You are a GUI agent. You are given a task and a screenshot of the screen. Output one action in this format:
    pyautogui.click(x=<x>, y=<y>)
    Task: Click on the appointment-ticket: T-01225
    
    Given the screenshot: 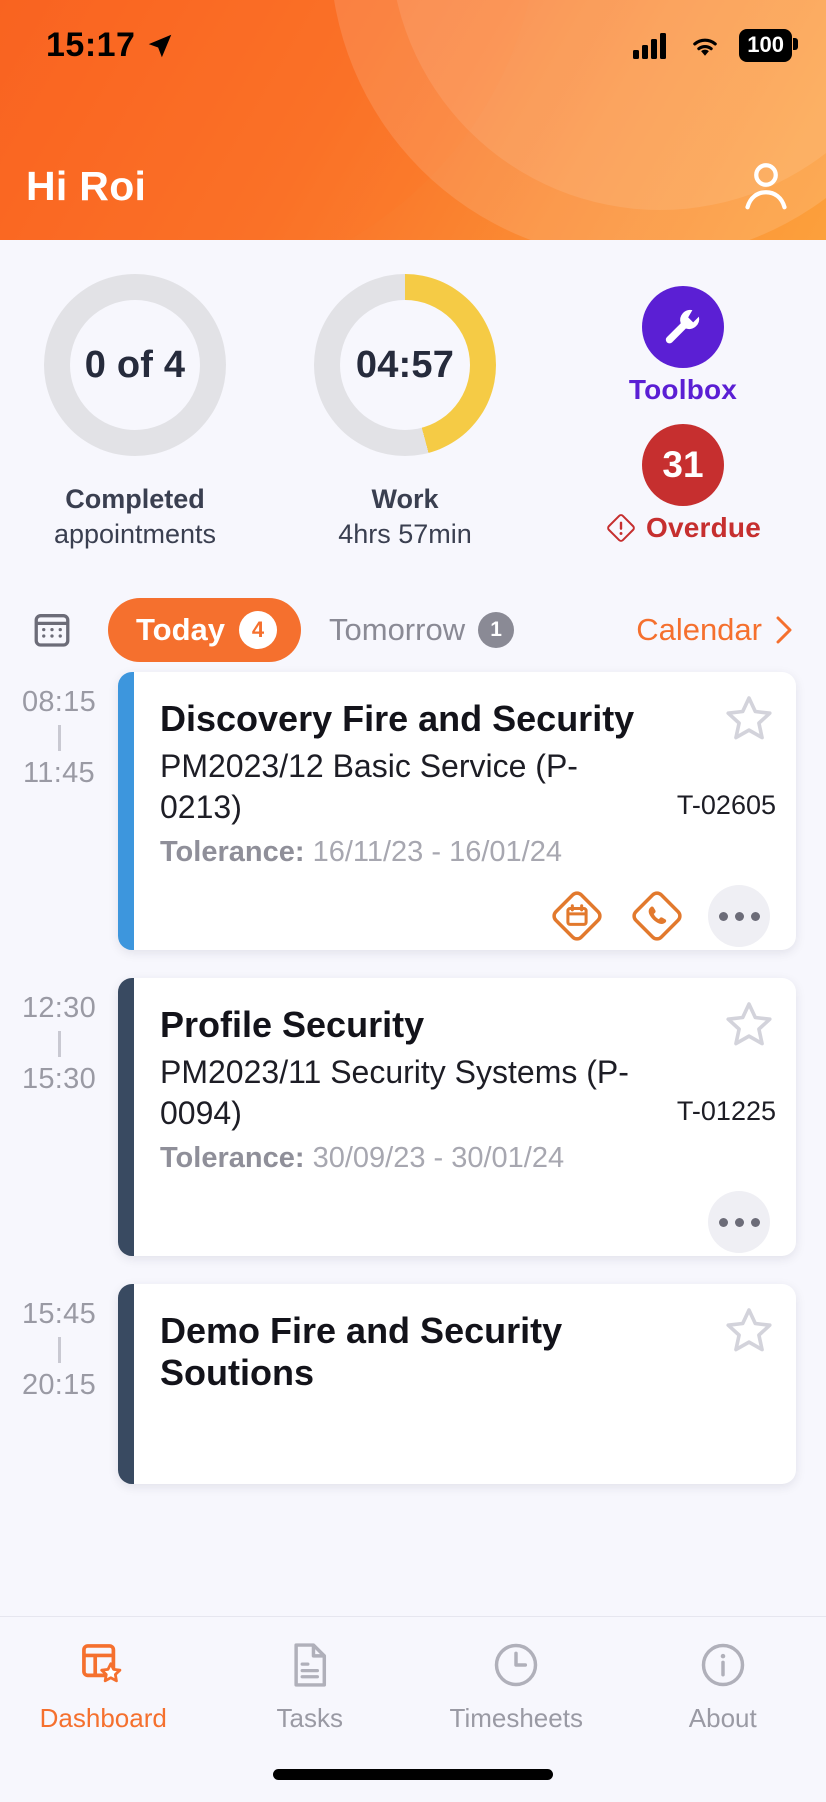 What is the action you would take?
    pyautogui.click(x=726, y=1111)
    